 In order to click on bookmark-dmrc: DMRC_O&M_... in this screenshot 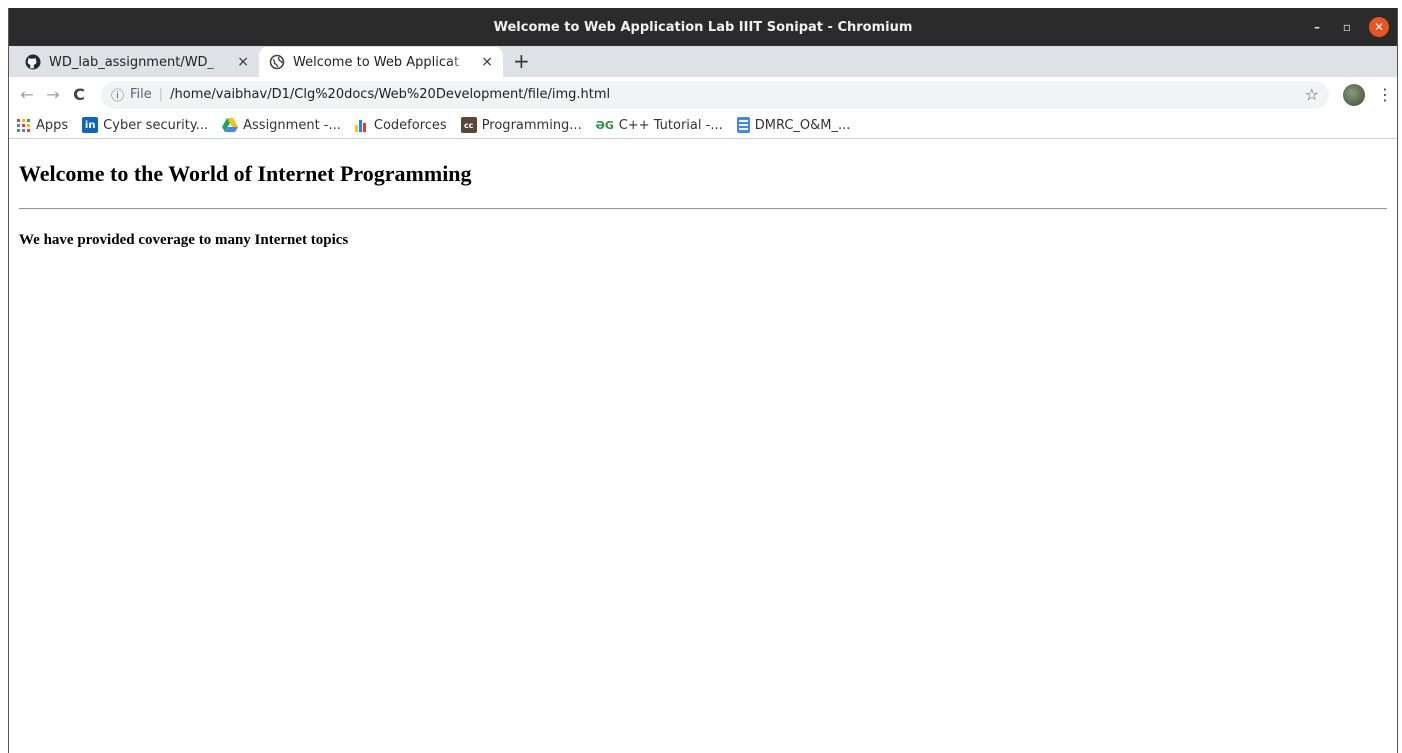, I will do `click(793, 125)`.